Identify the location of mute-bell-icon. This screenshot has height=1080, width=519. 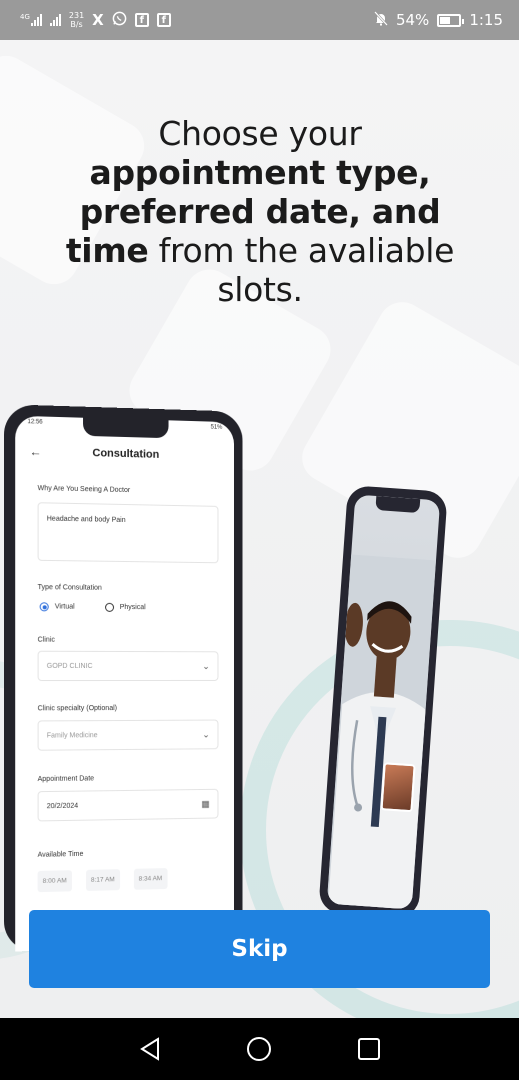
(381, 20).